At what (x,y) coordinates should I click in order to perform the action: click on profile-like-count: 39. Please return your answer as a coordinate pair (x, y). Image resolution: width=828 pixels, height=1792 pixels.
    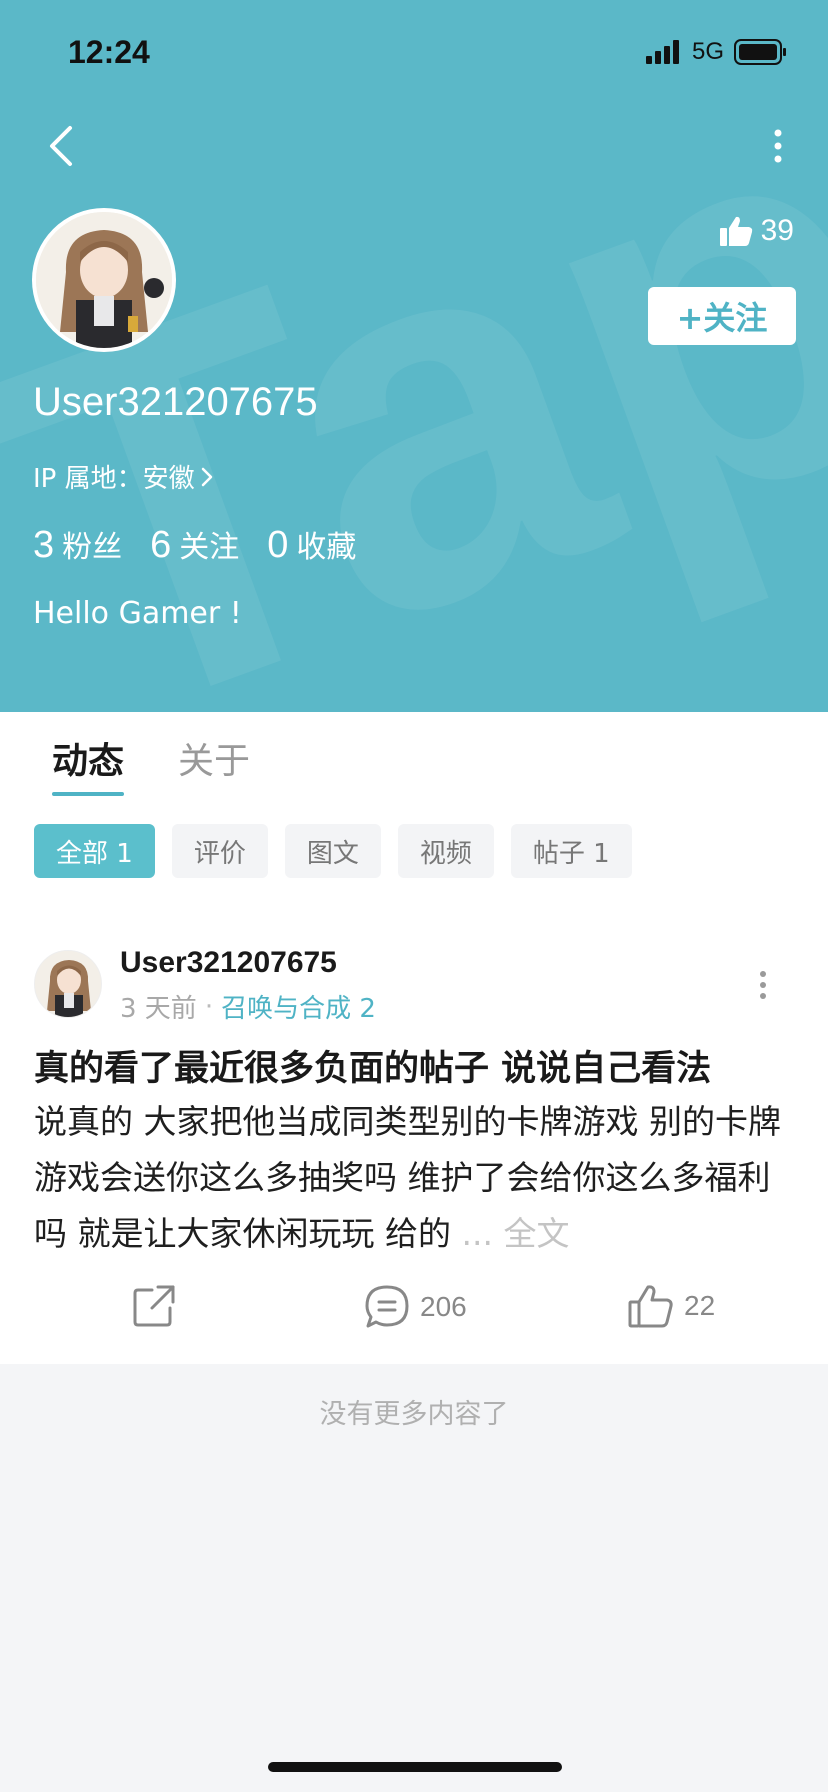
    Looking at the image, I should click on (756, 231).